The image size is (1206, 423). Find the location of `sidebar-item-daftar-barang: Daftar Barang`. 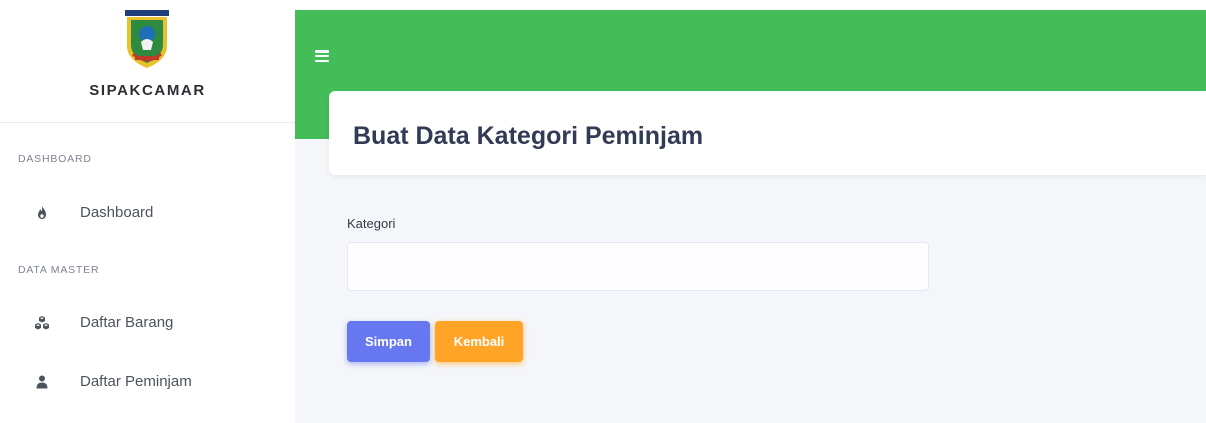

sidebar-item-daftar-barang: Daftar Barang is located at coordinates (147, 323).